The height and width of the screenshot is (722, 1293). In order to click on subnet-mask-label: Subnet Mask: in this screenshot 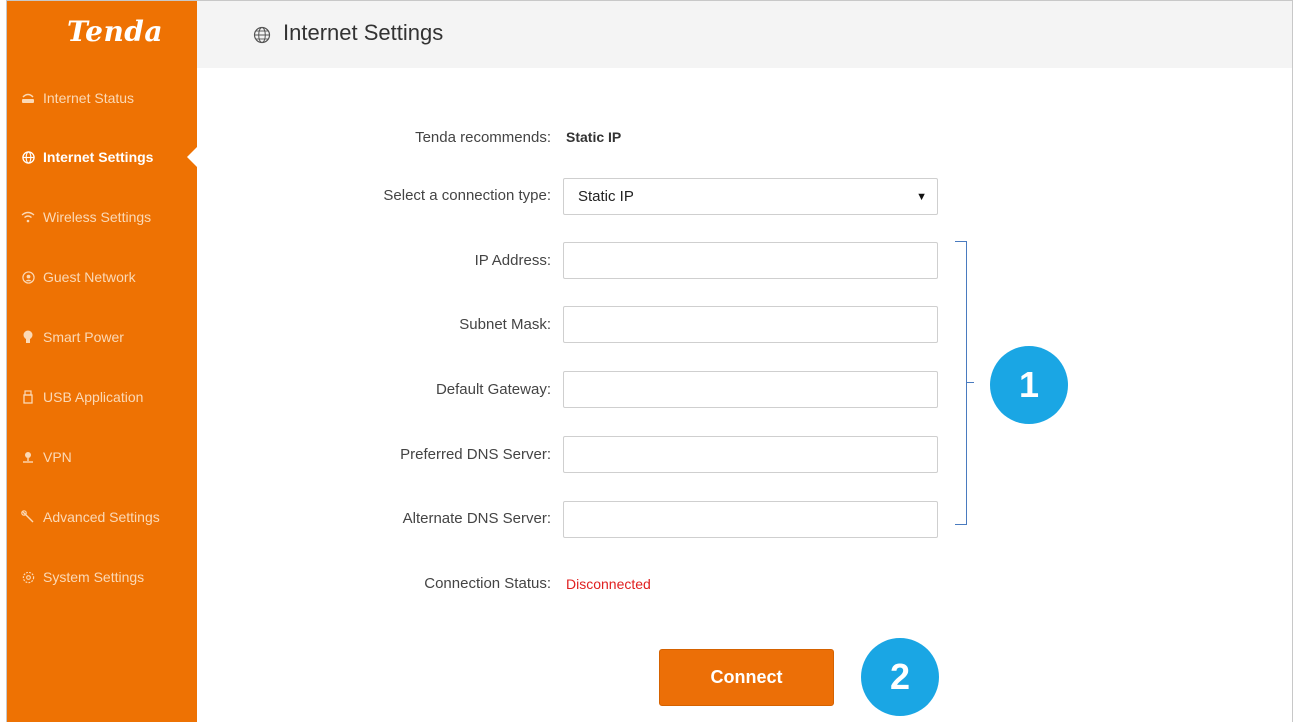, I will do `click(505, 324)`.